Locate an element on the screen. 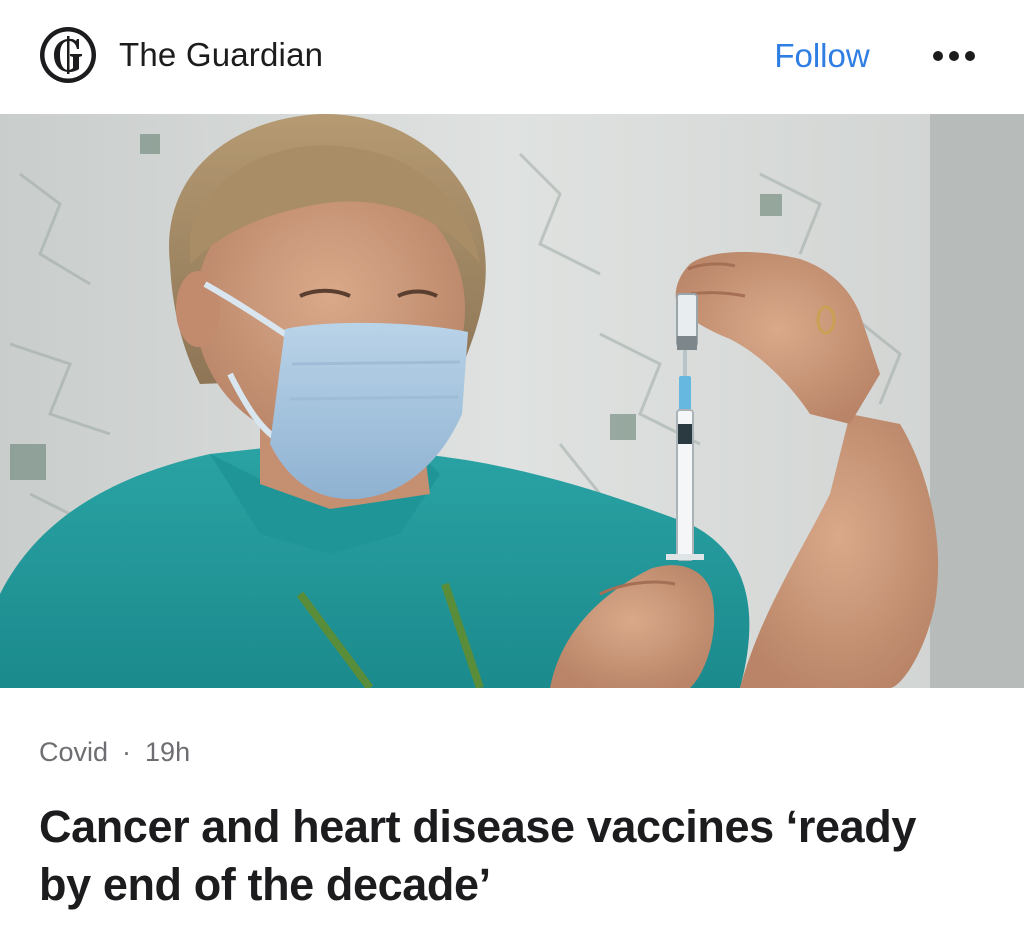 This screenshot has height=932, width=1024. article-age: 19h is located at coordinates (168, 752).